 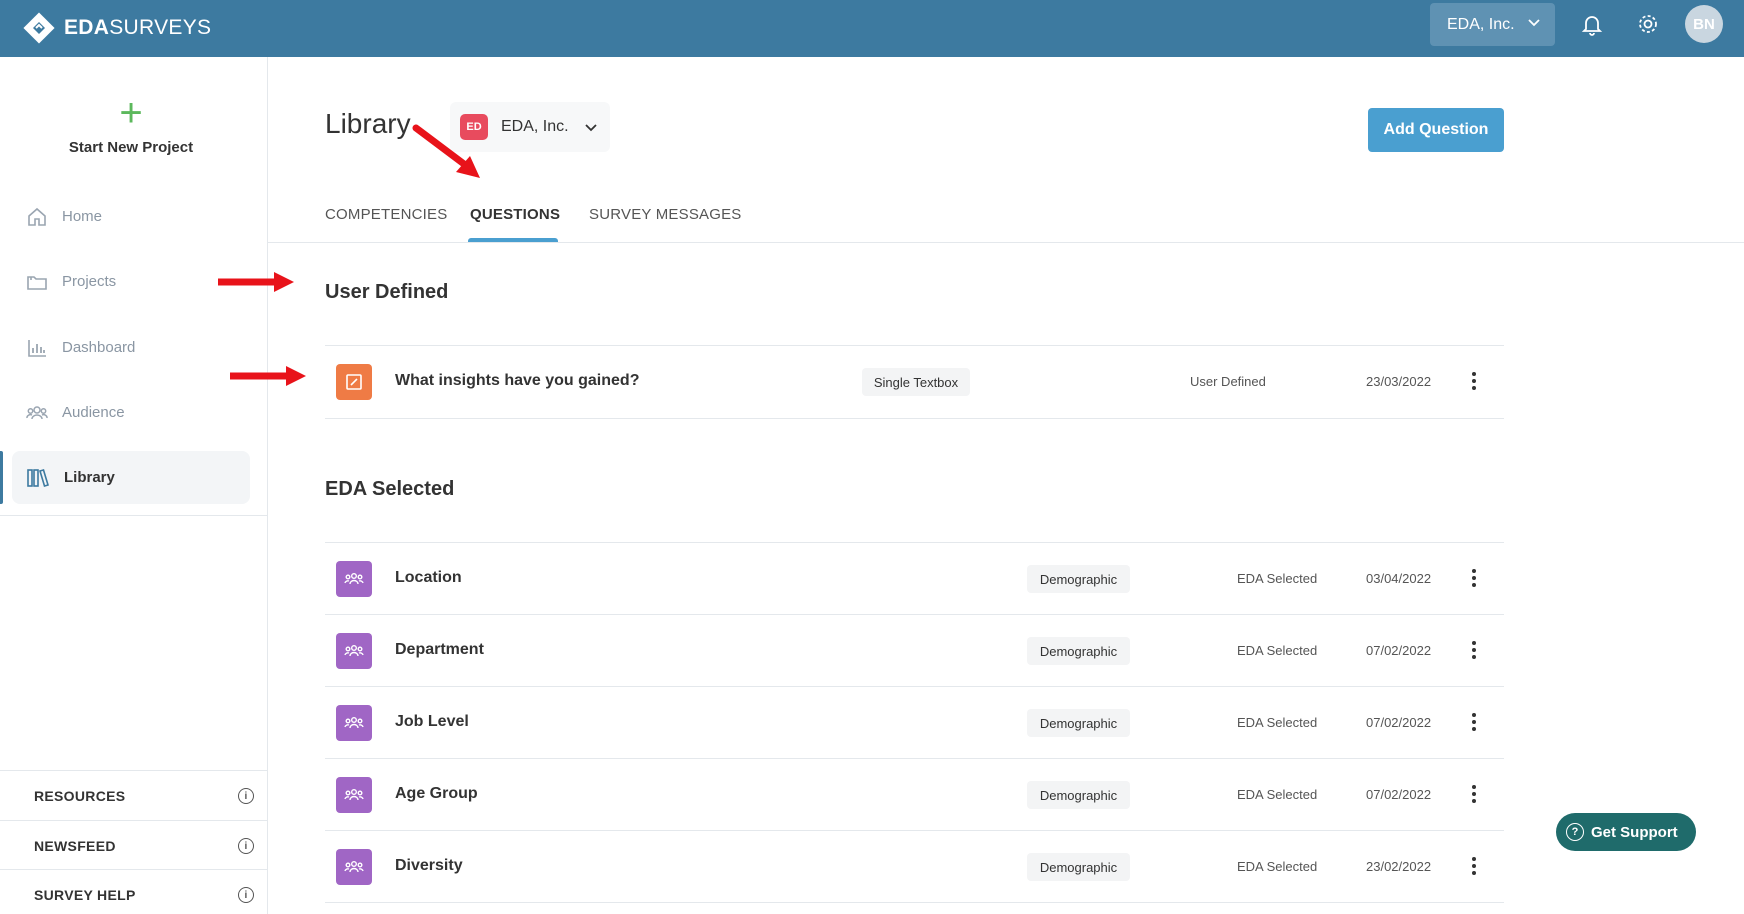 I want to click on sidebar-item-label: Library, so click(x=89, y=477).